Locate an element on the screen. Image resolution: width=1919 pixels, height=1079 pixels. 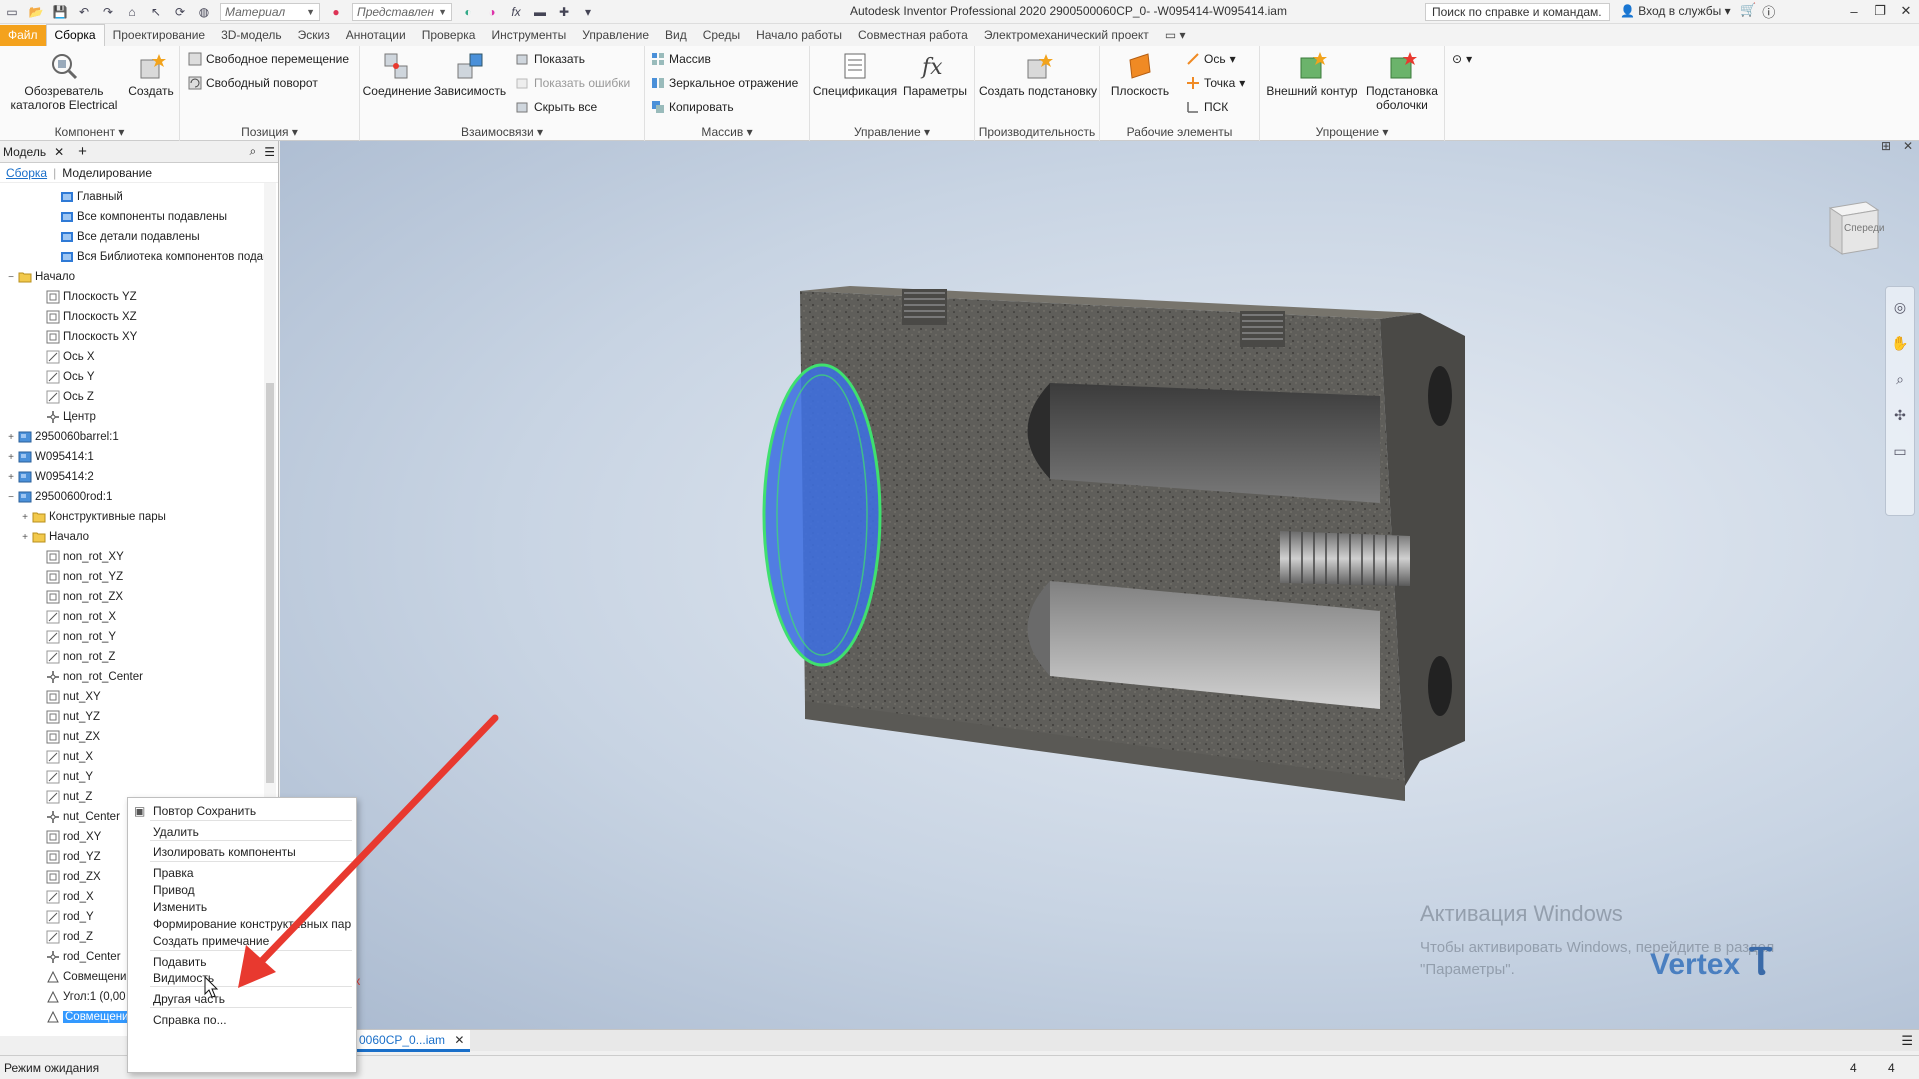
signin-link: 👤 Вход в службы ▾ is located at coordinates (1675, 11).